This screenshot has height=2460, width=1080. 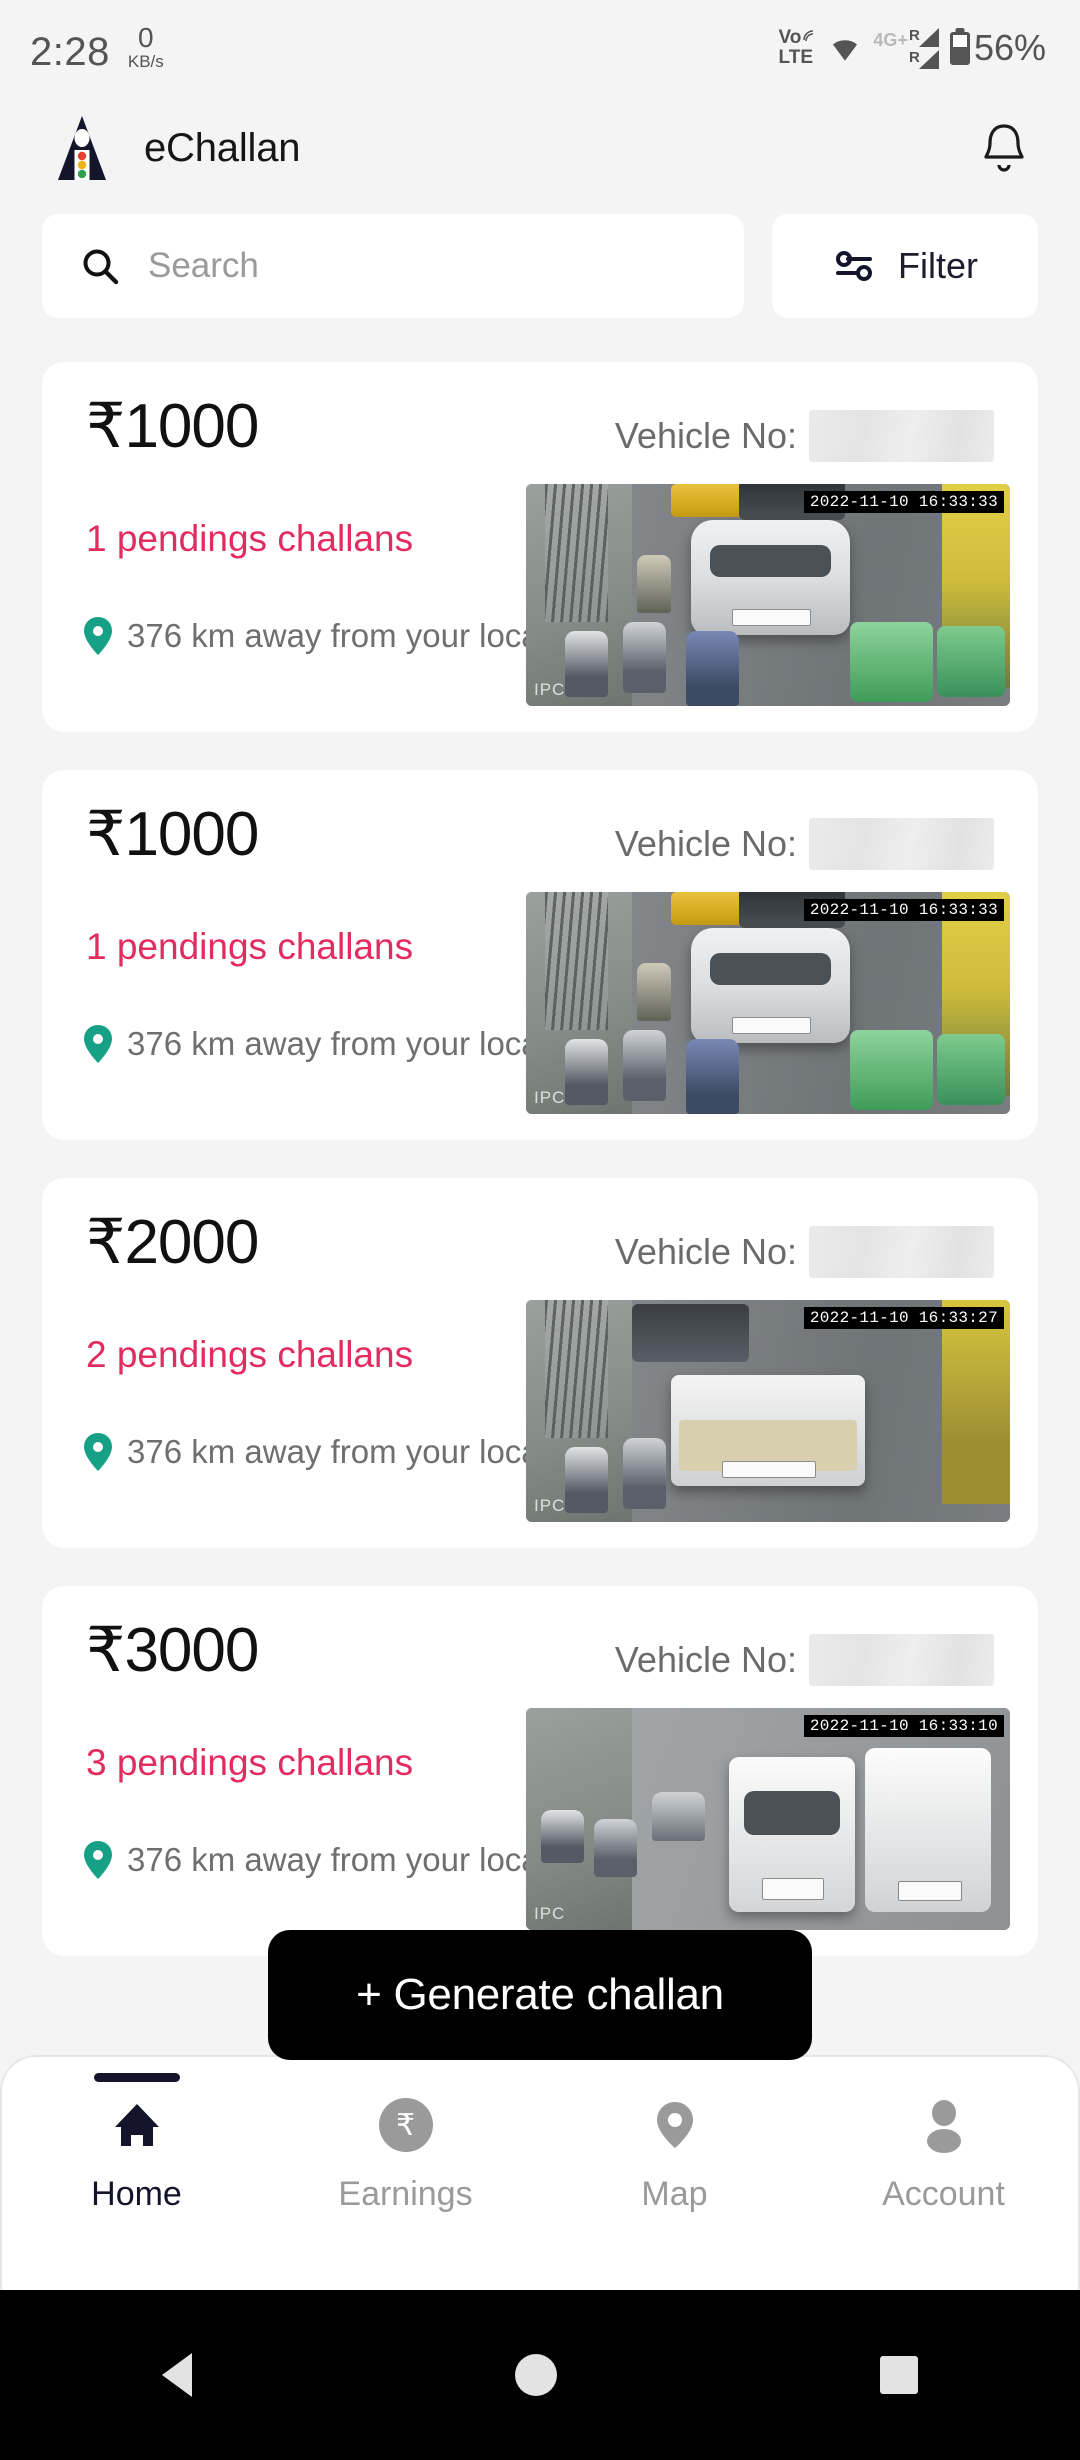 I want to click on yellow-bus, so click(x=976, y=1402).